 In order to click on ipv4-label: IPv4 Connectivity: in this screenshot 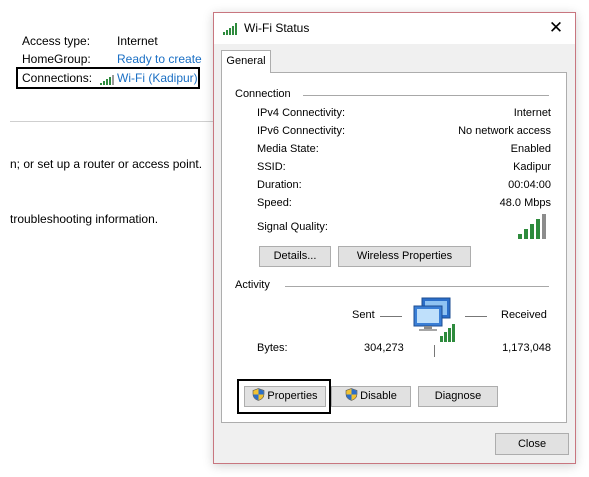, I will do `click(301, 113)`.